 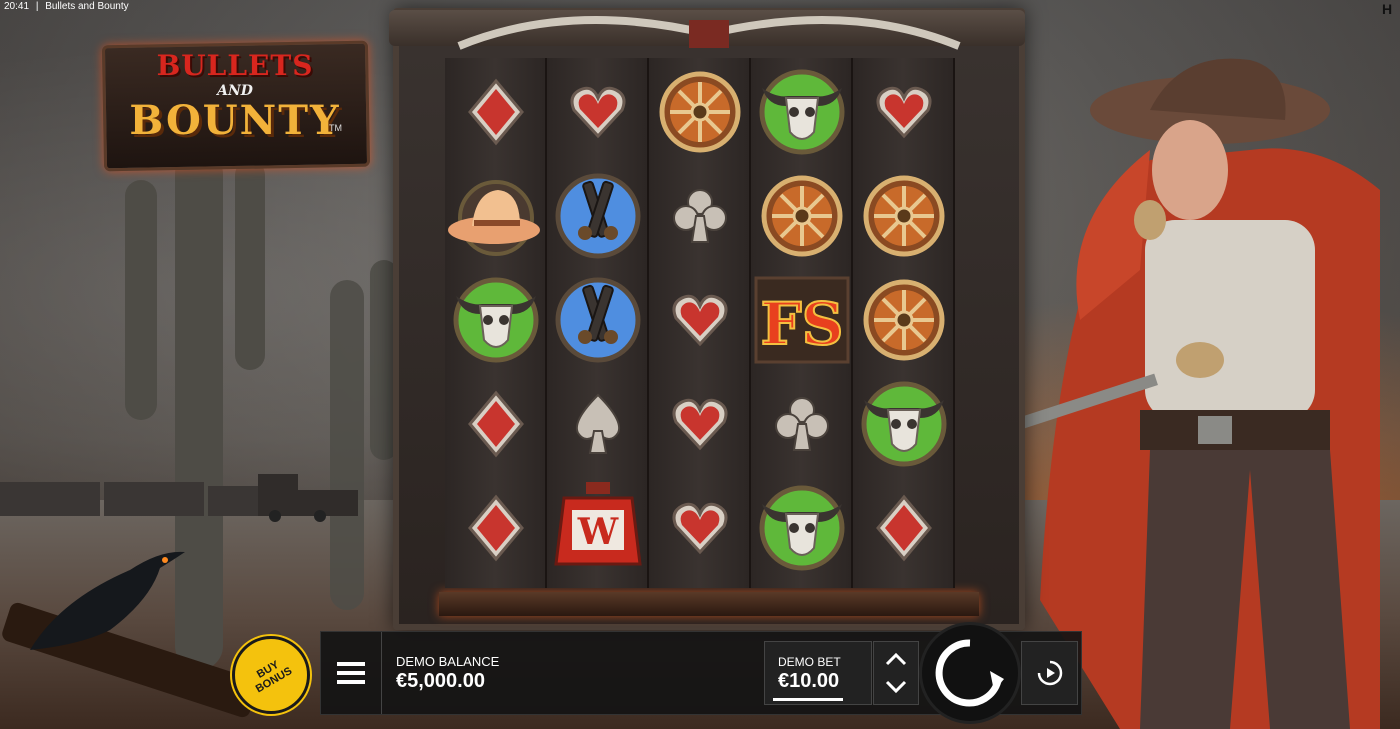 What do you see at coordinates (809, 681) in the screenshot?
I see `bet-value: €10.00` at bounding box center [809, 681].